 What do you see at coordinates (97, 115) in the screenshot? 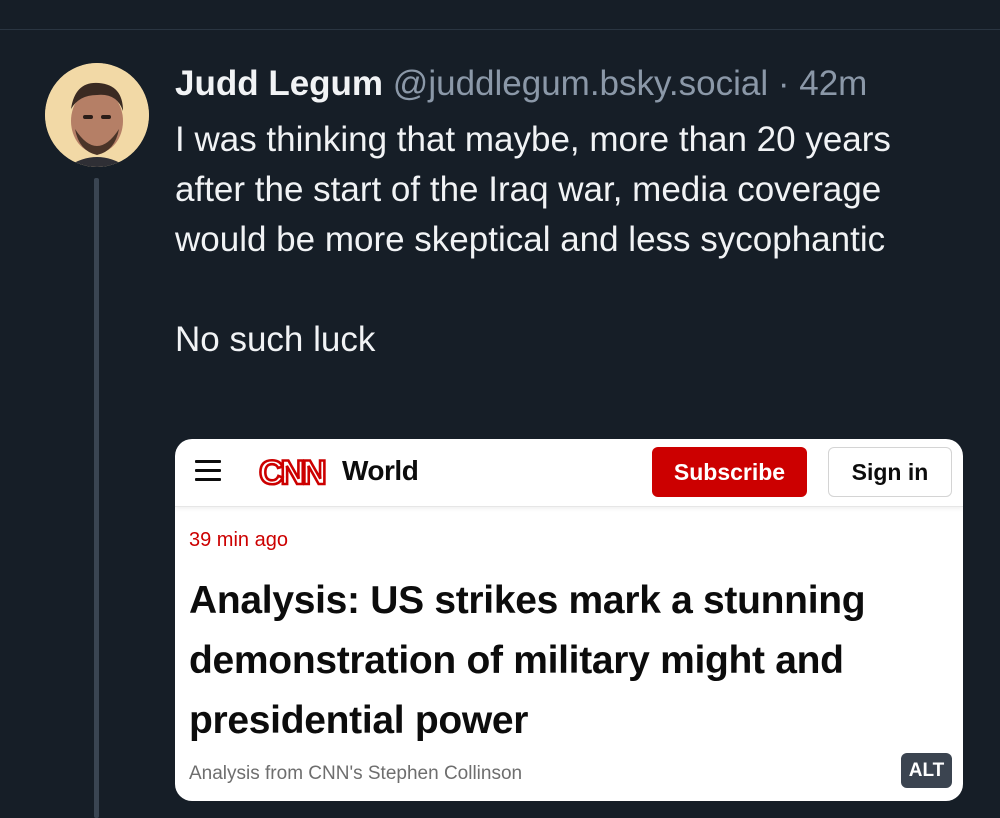
I see `author-avatar` at bounding box center [97, 115].